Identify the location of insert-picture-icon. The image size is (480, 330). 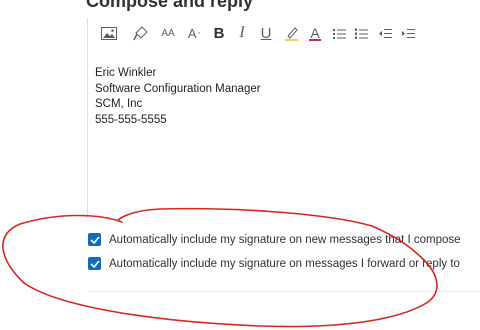
(109, 33).